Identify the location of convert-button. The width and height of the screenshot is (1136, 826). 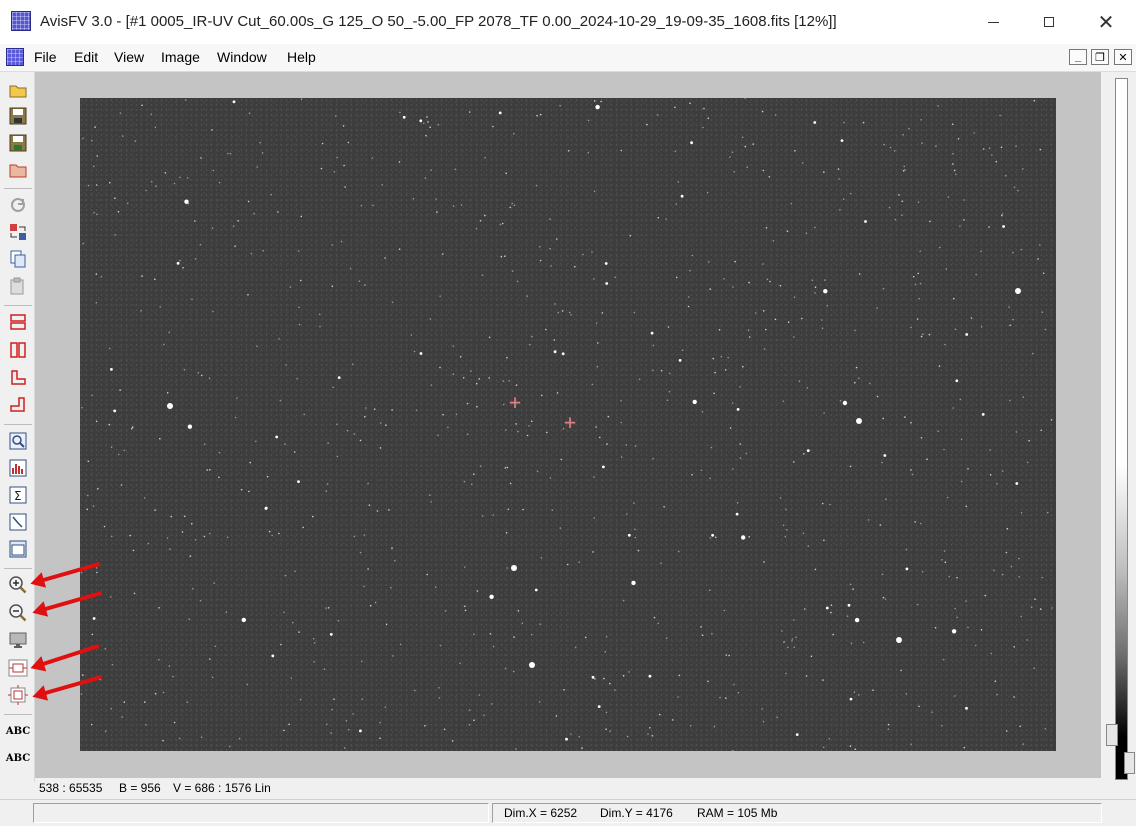
(18, 232).